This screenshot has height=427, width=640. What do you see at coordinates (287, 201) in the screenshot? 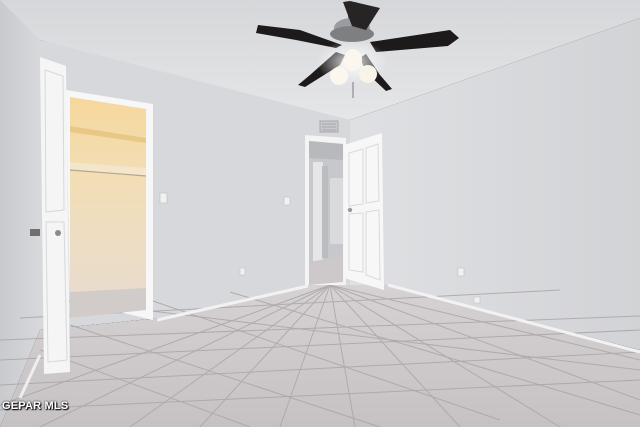
I see `wall-plate` at bounding box center [287, 201].